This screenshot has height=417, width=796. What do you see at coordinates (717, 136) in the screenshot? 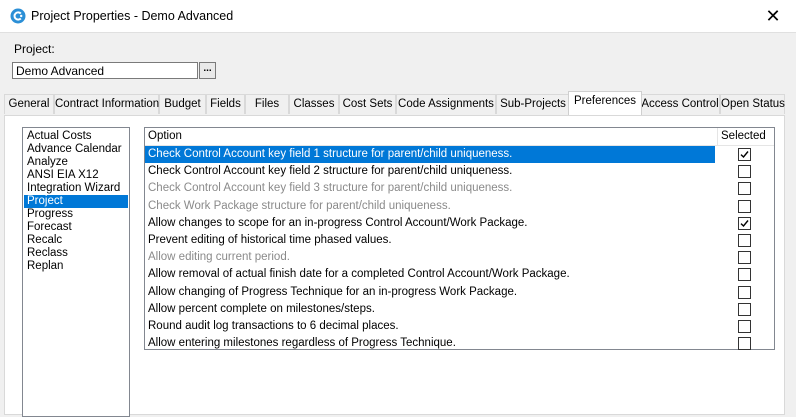
I see `column-divider` at bounding box center [717, 136].